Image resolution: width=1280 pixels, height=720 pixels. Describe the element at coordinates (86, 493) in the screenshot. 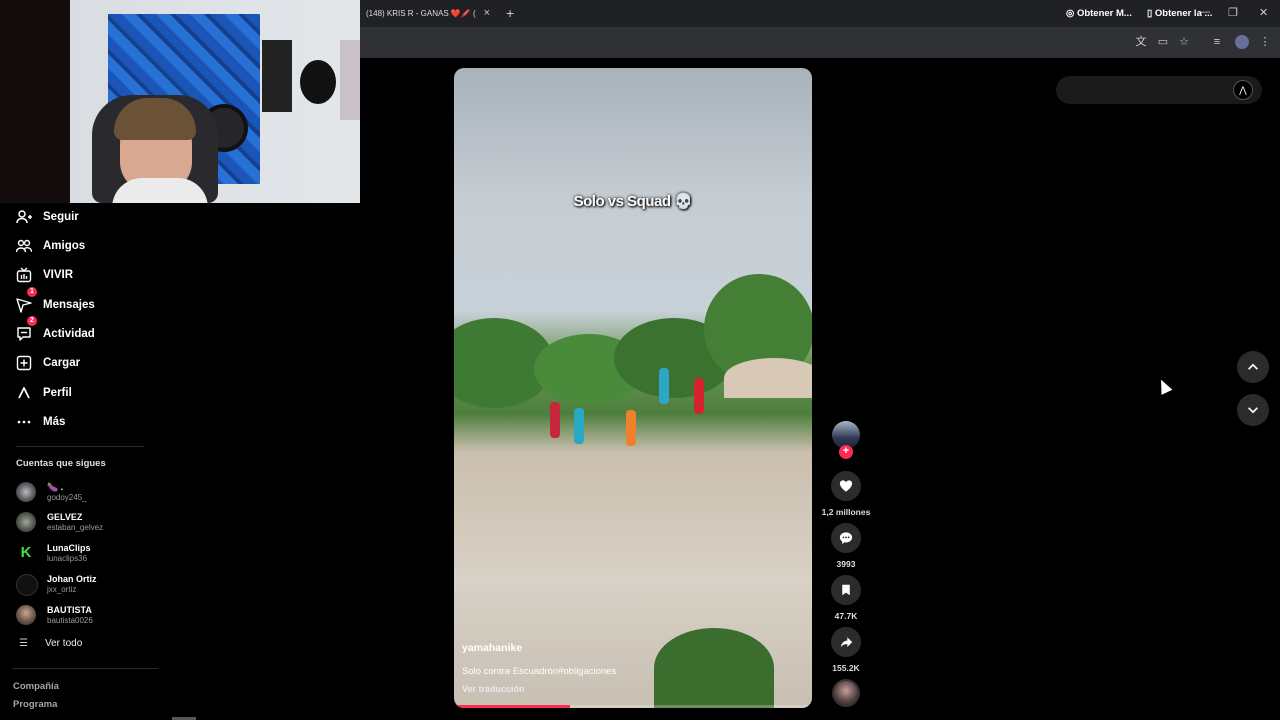

I see `followed-account: 🍆 . godoy245_` at that location.